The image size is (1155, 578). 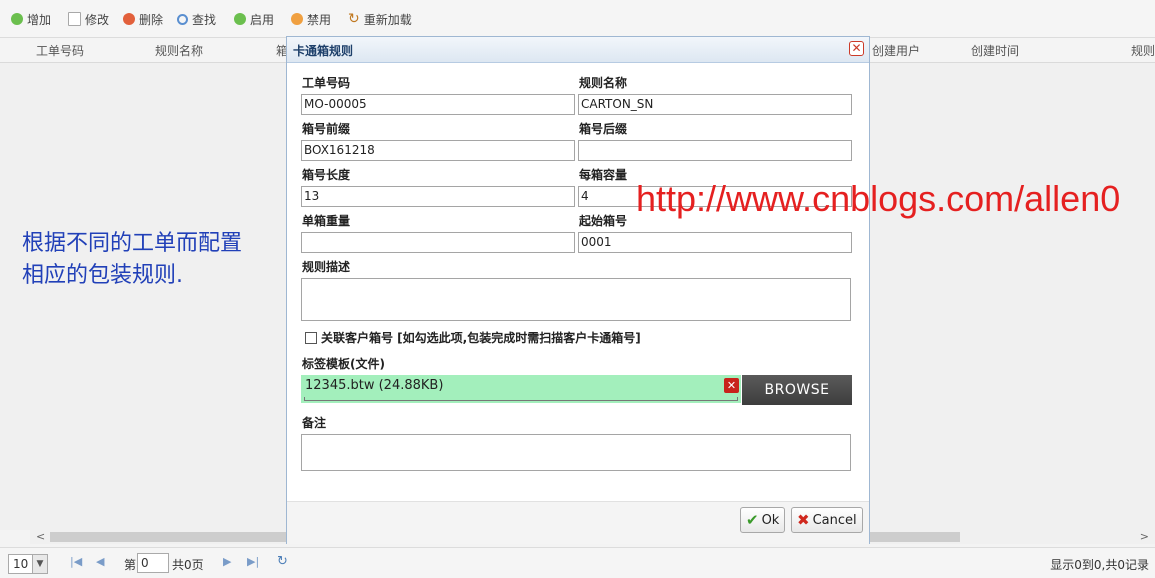 What do you see at coordinates (603, 129) in the screenshot?
I see `box-suffix-label: 箱号后缀` at bounding box center [603, 129].